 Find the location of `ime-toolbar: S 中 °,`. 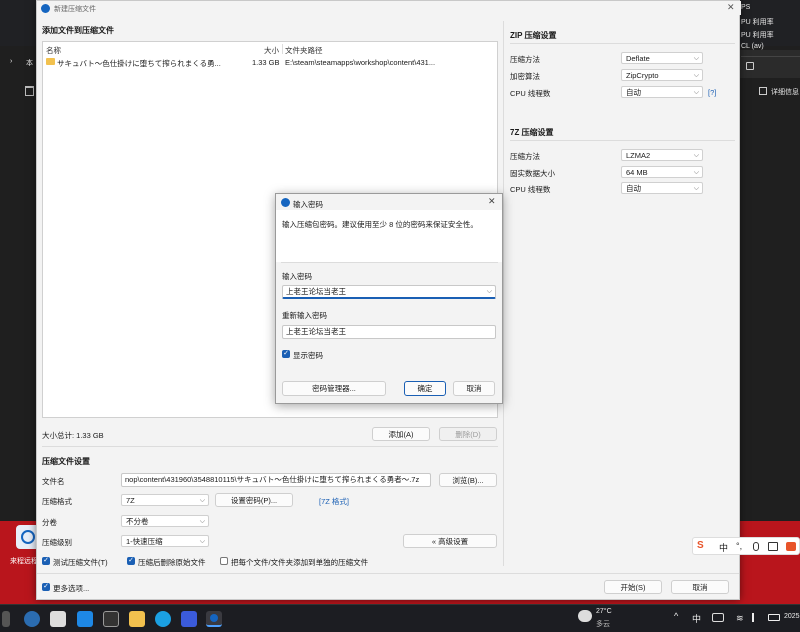

ime-toolbar: S 中 °, is located at coordinates (746, 546).